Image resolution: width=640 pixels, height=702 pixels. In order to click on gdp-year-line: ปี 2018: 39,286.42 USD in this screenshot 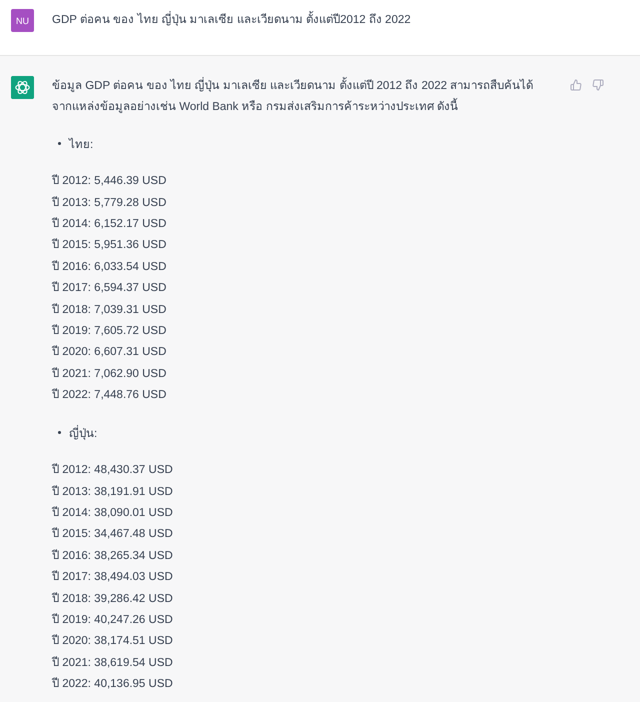, I will do `click(112, 599)`.